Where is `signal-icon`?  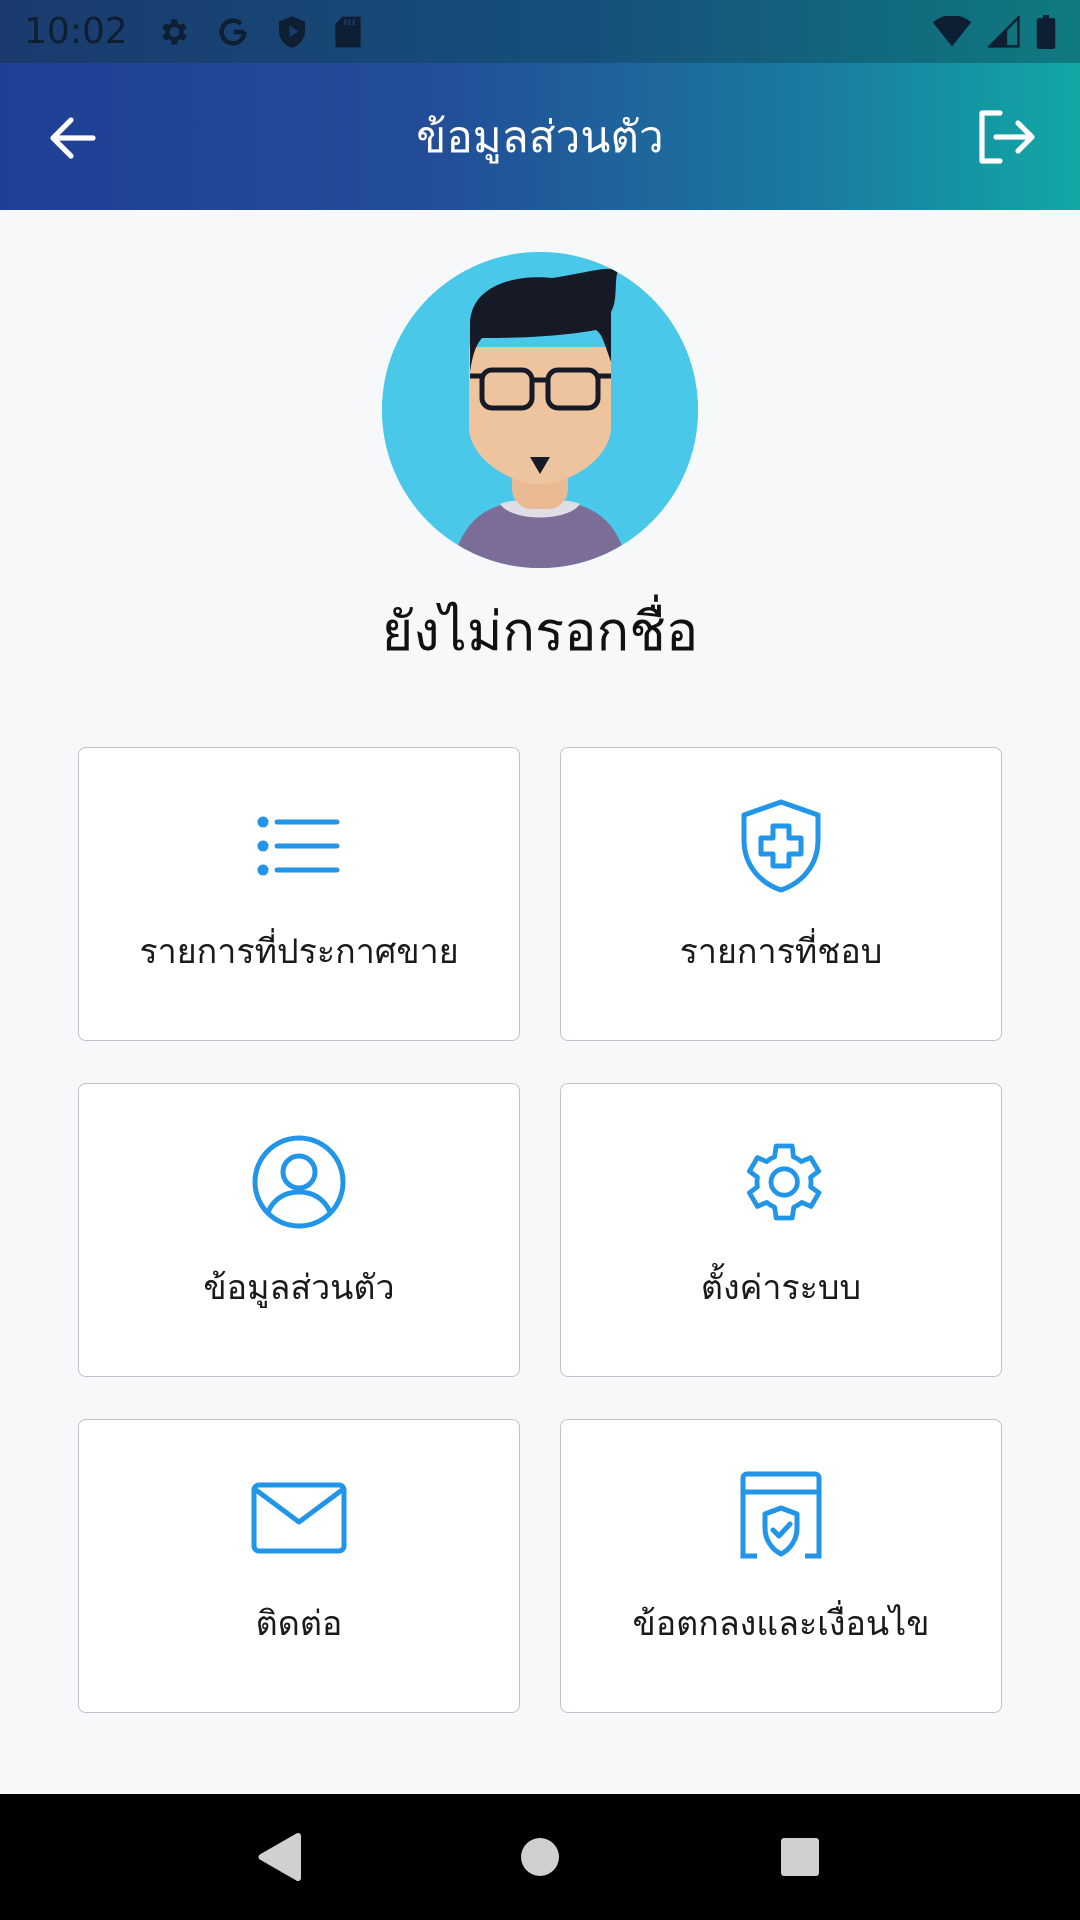
signal-icon is located at coordinates (1004, 31).